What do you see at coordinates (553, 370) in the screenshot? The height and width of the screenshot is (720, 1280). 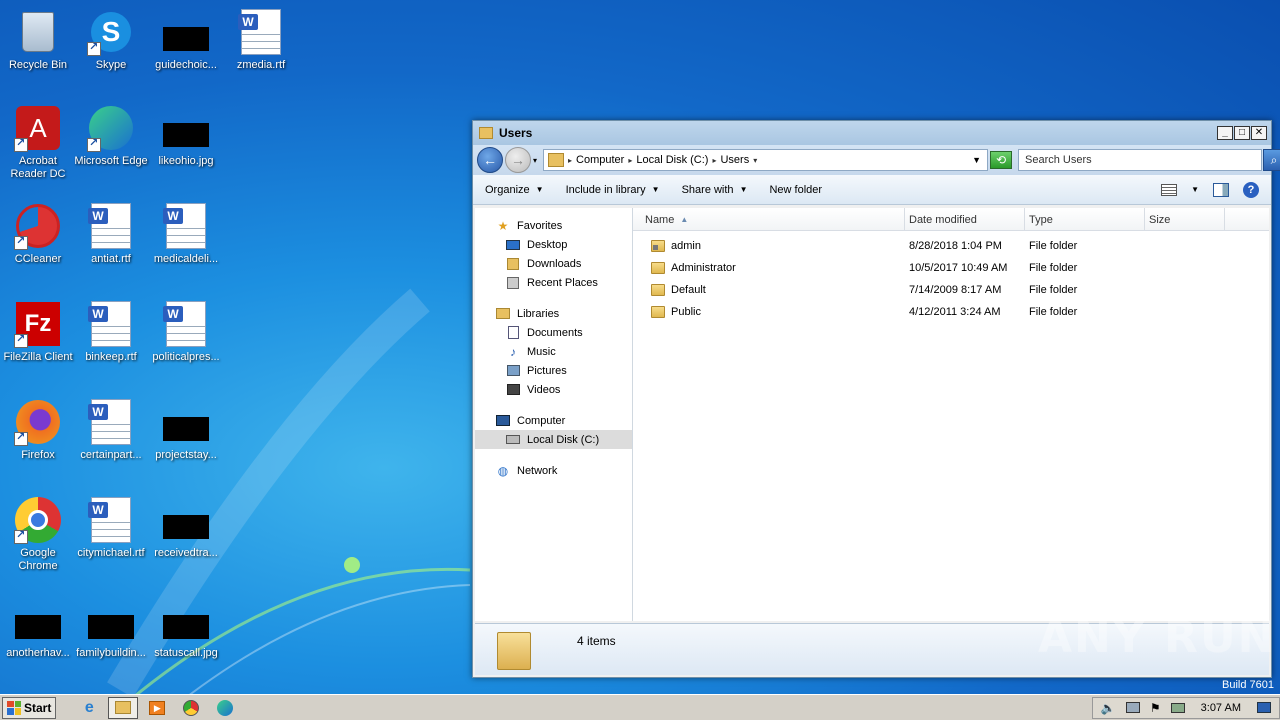 I see `nav-pictures: Pictures` at bounding box center [553, 370].